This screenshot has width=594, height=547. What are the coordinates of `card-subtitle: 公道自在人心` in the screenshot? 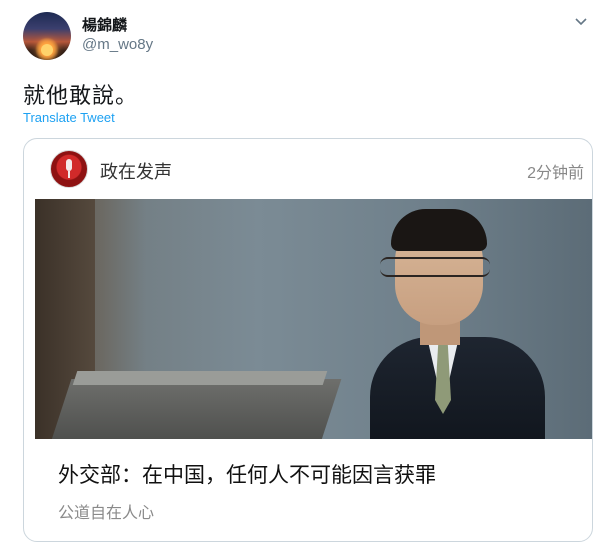 It's located at (106, 513).